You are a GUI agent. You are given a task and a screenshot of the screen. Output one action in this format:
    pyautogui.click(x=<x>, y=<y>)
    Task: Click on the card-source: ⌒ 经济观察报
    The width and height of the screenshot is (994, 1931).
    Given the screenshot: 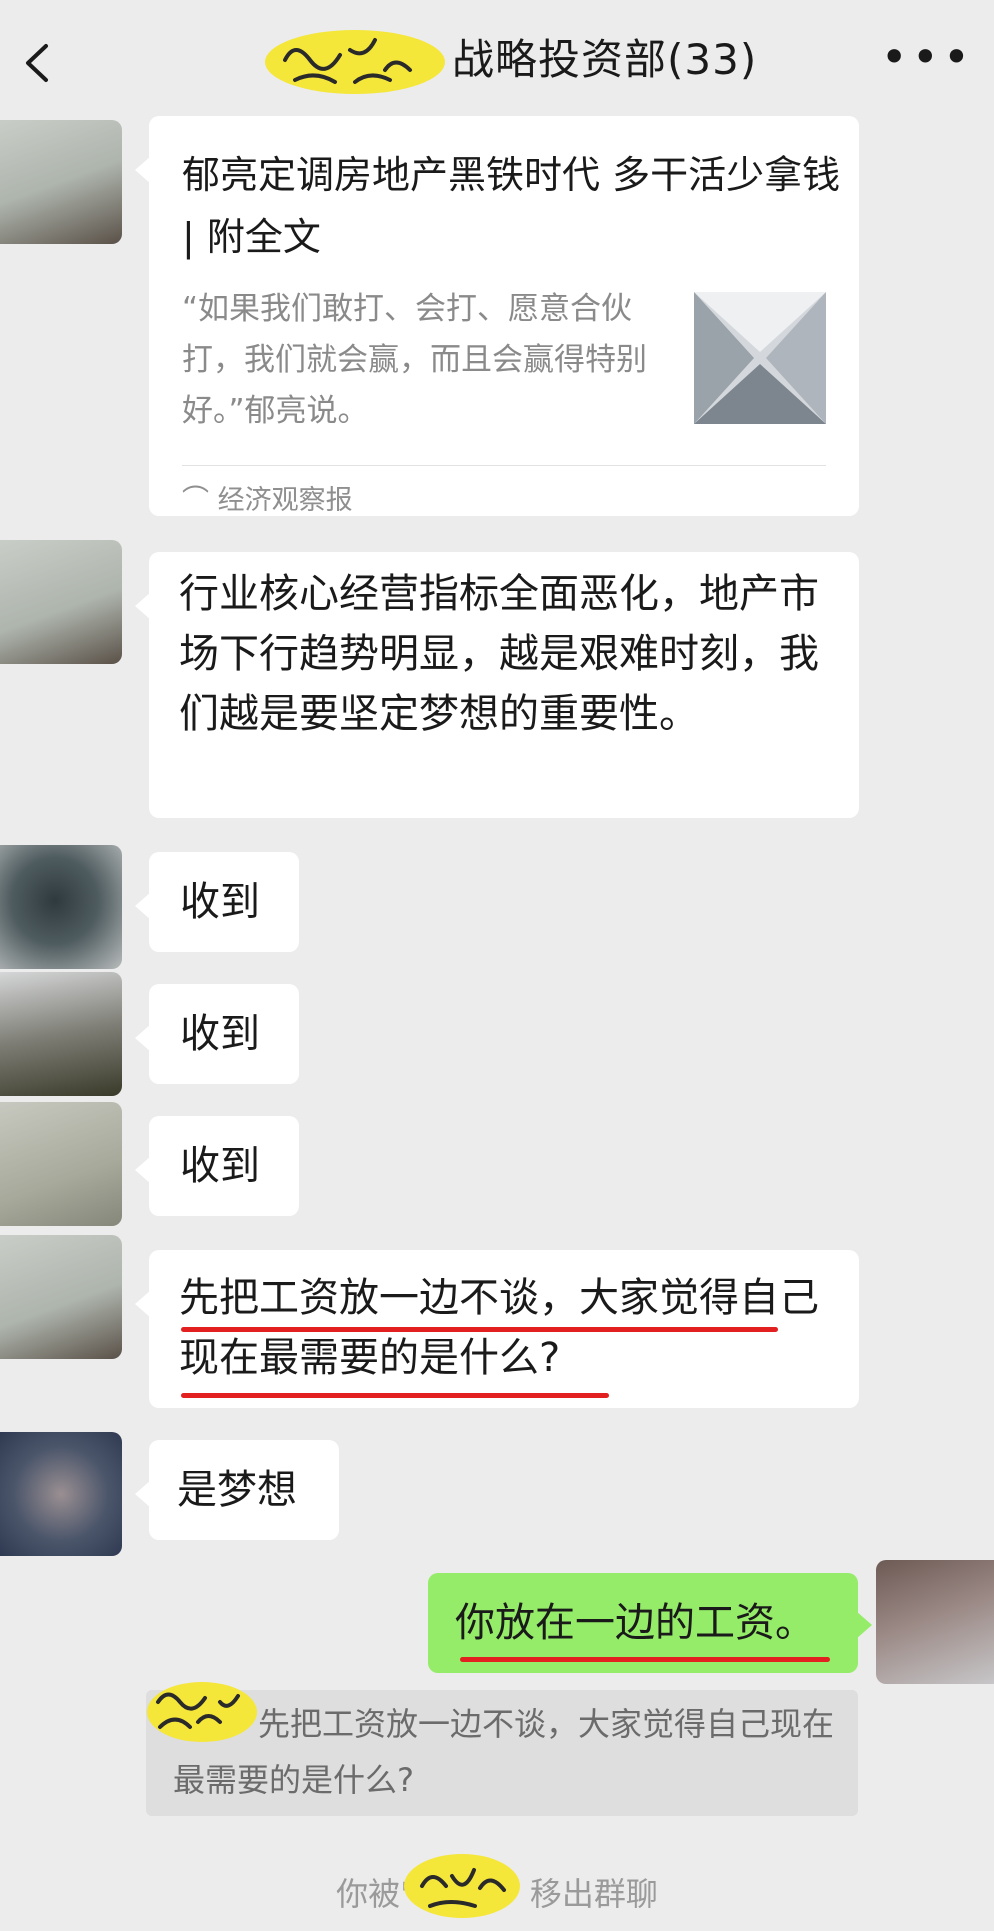 What is the action you would take?
    pyautogui.click(x=267, y=497)
    